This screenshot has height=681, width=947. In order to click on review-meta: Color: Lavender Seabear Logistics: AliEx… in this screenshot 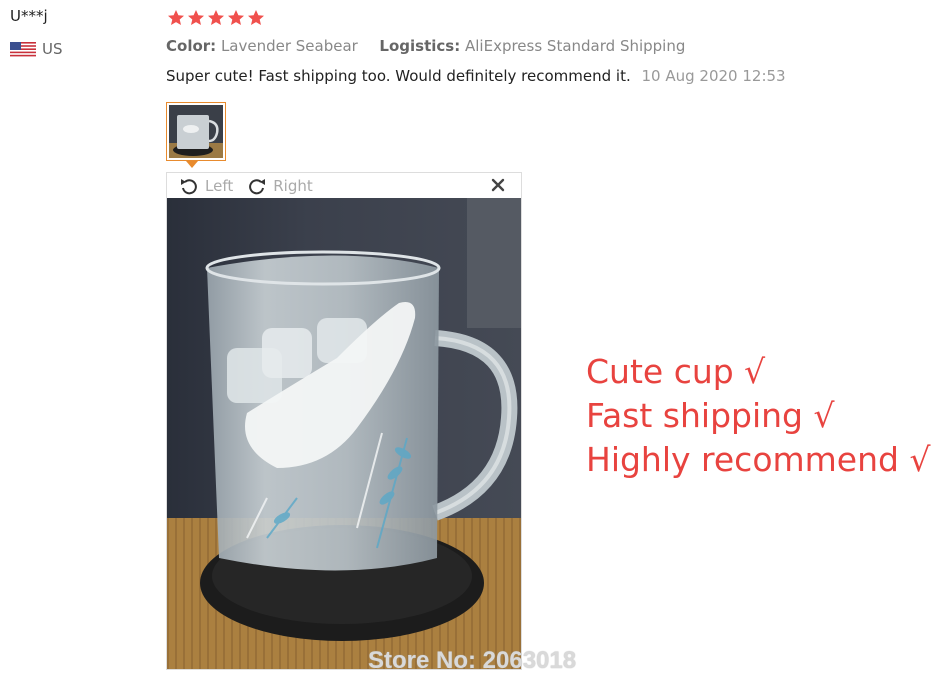, I will do `click(425, 46)`.